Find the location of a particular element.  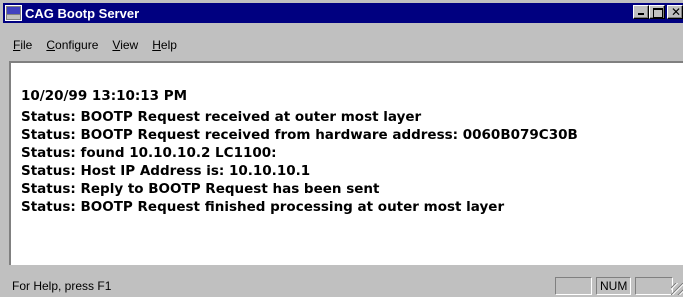

status-text: For Help, press F1 is located at coordinates (62, 286).